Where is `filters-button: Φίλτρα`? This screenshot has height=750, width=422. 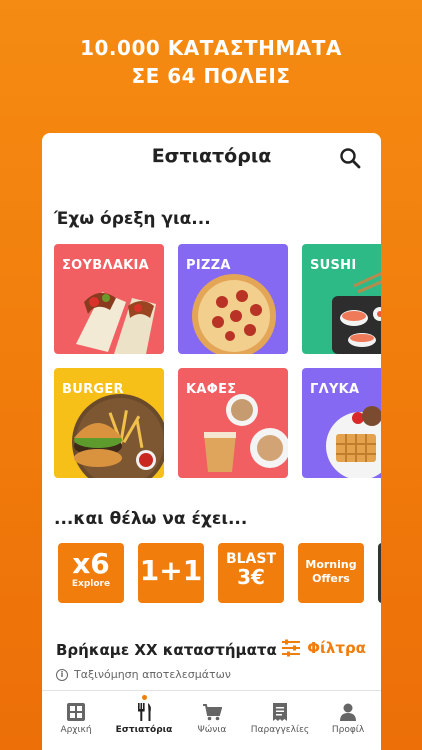 filters-button: Φίλτρα is located at coordinates (323, 648).